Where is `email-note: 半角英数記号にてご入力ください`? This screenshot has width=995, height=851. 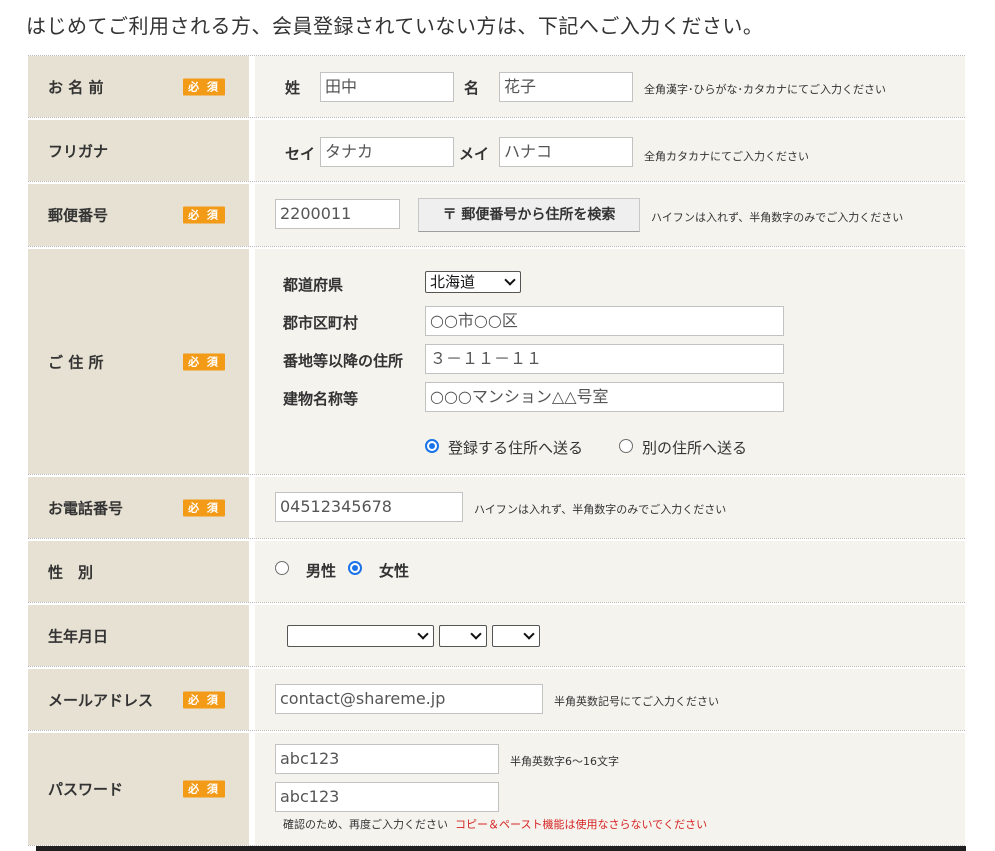 email-note: 半角英数記号にてご入力ください is located at coordinates (636, 701).